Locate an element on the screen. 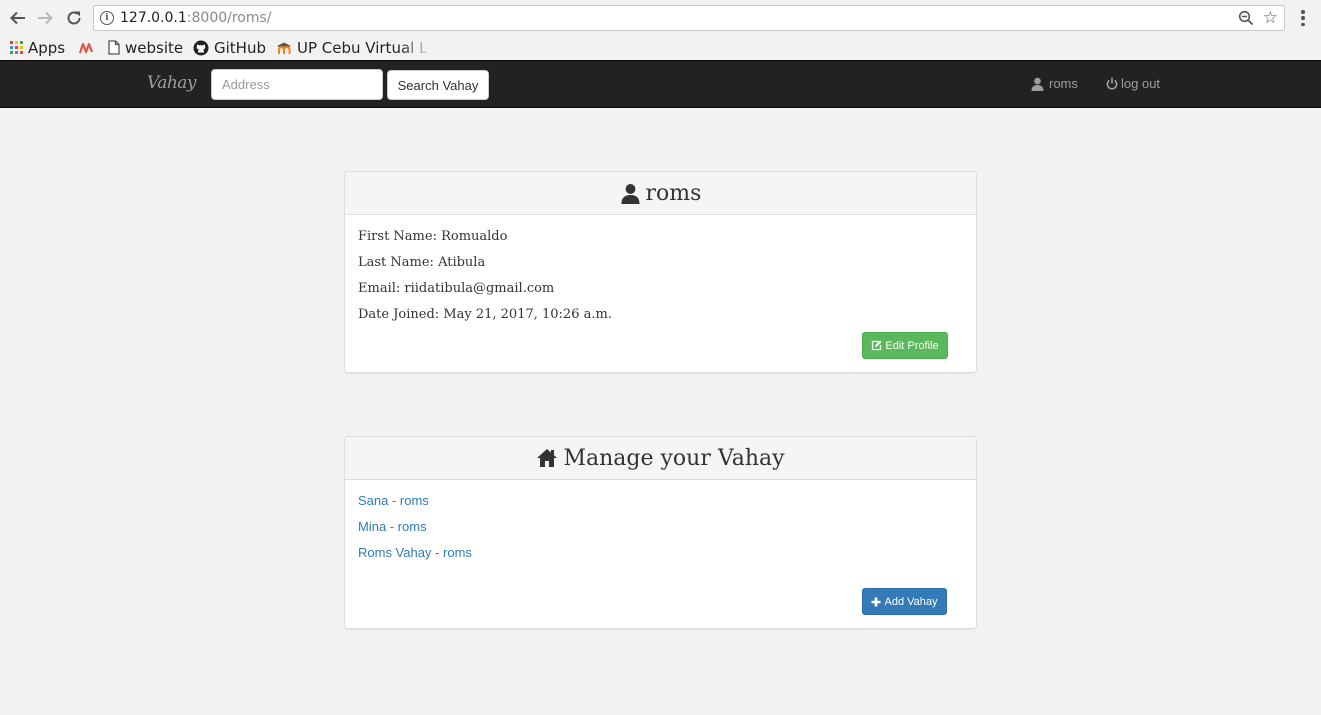 The height and width of the screenshot is (715, 1321). edit-icon is located at coordinates (876, 345).